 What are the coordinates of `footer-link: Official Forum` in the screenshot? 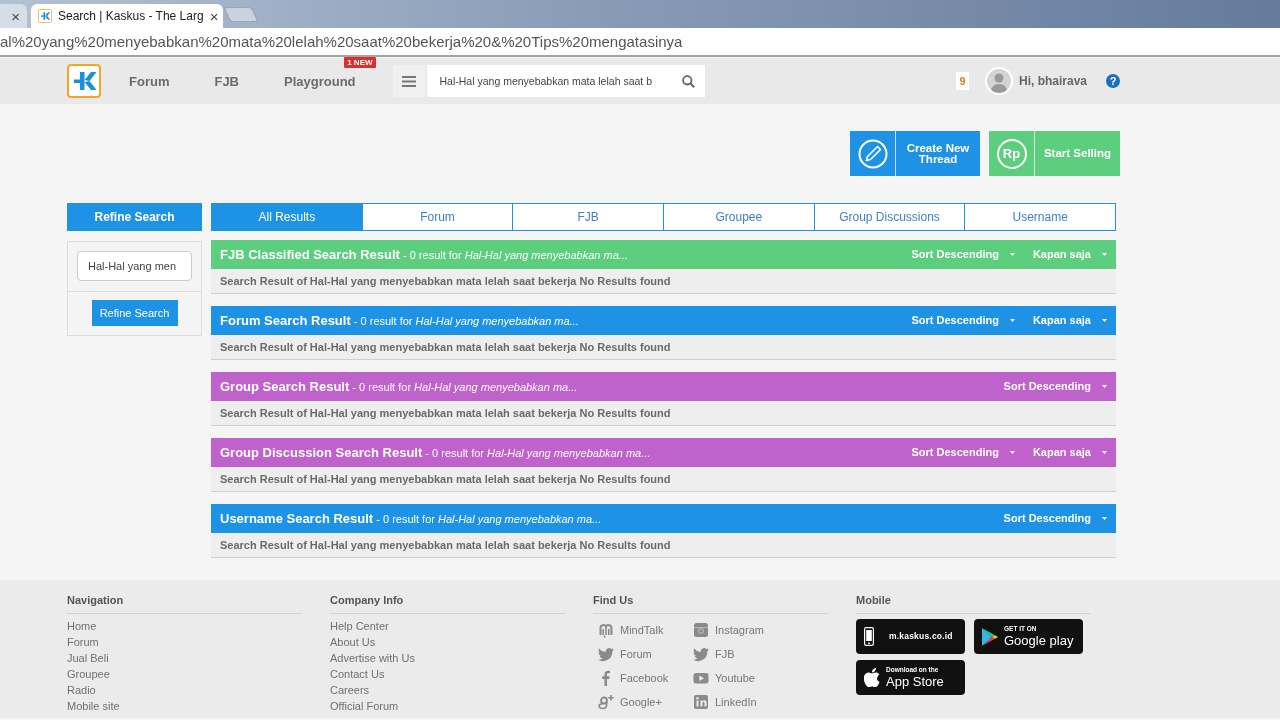 It's located at (447, 706).